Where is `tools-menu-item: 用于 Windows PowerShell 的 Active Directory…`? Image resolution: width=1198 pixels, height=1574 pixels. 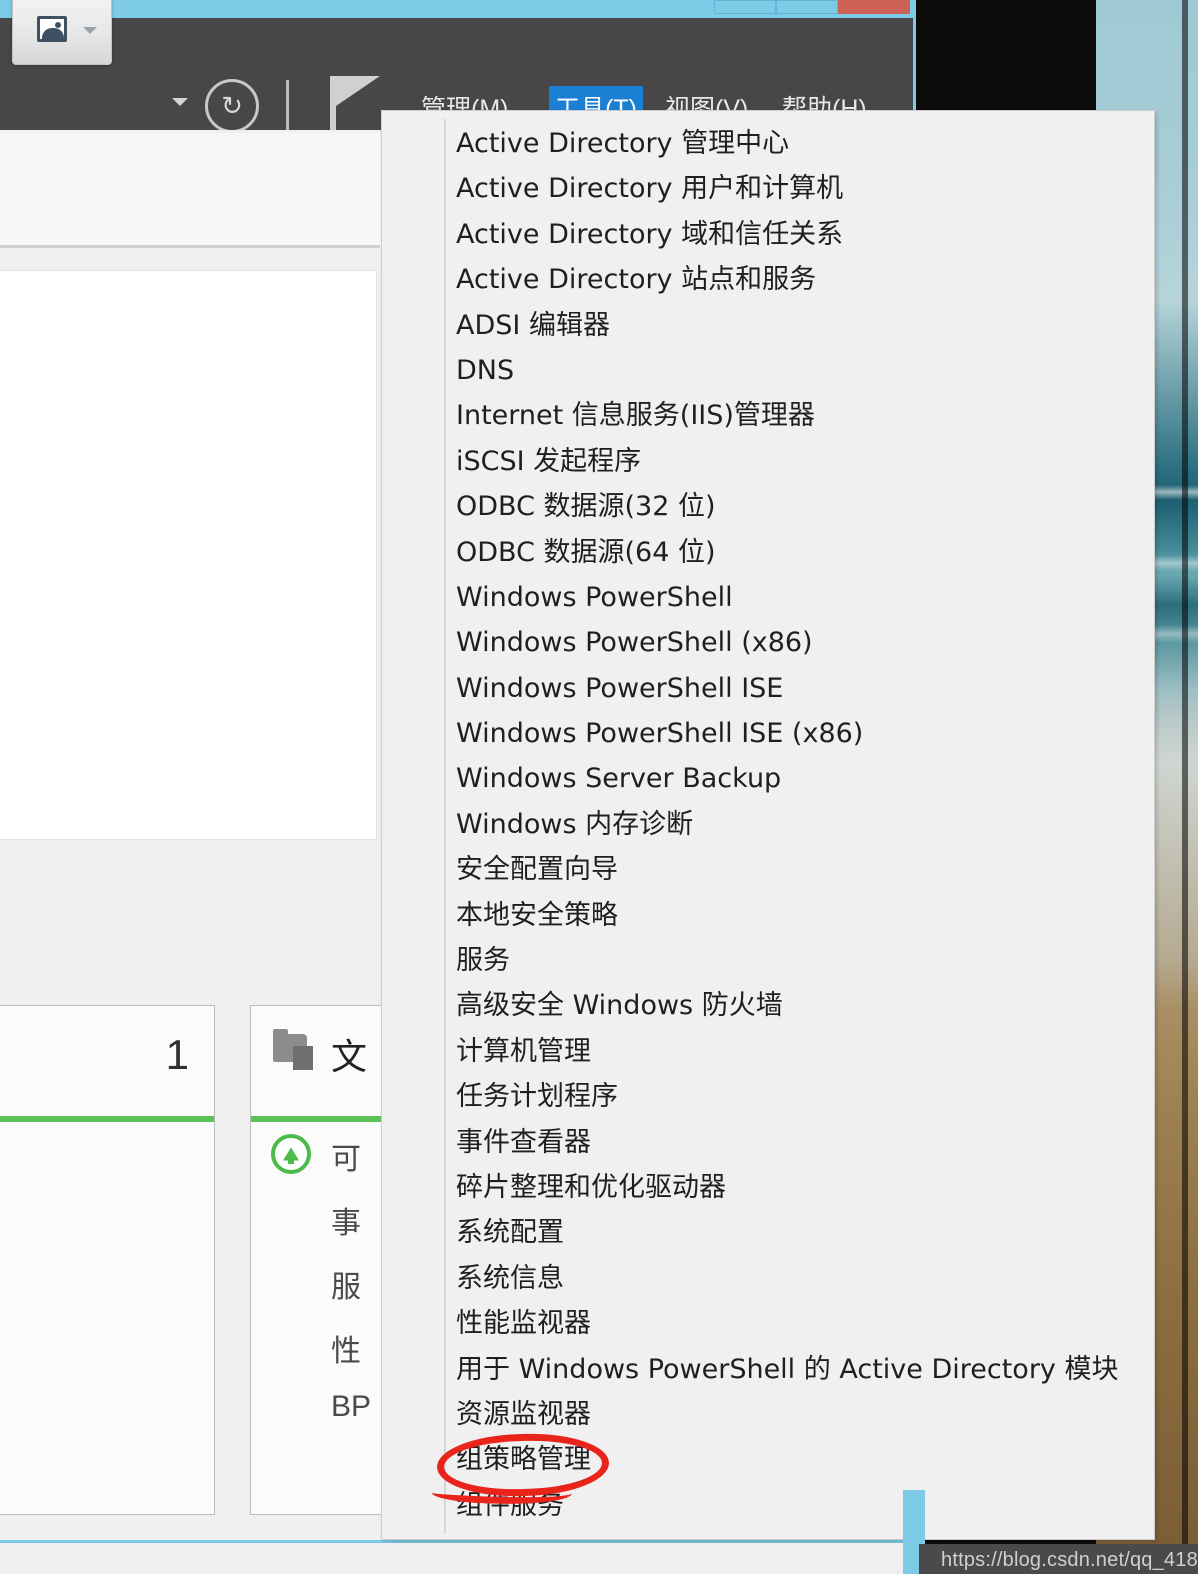
tools-menu-item: 用于 Windows PowerShell 的 Active Directory… is located at coordinates (768, 1369).